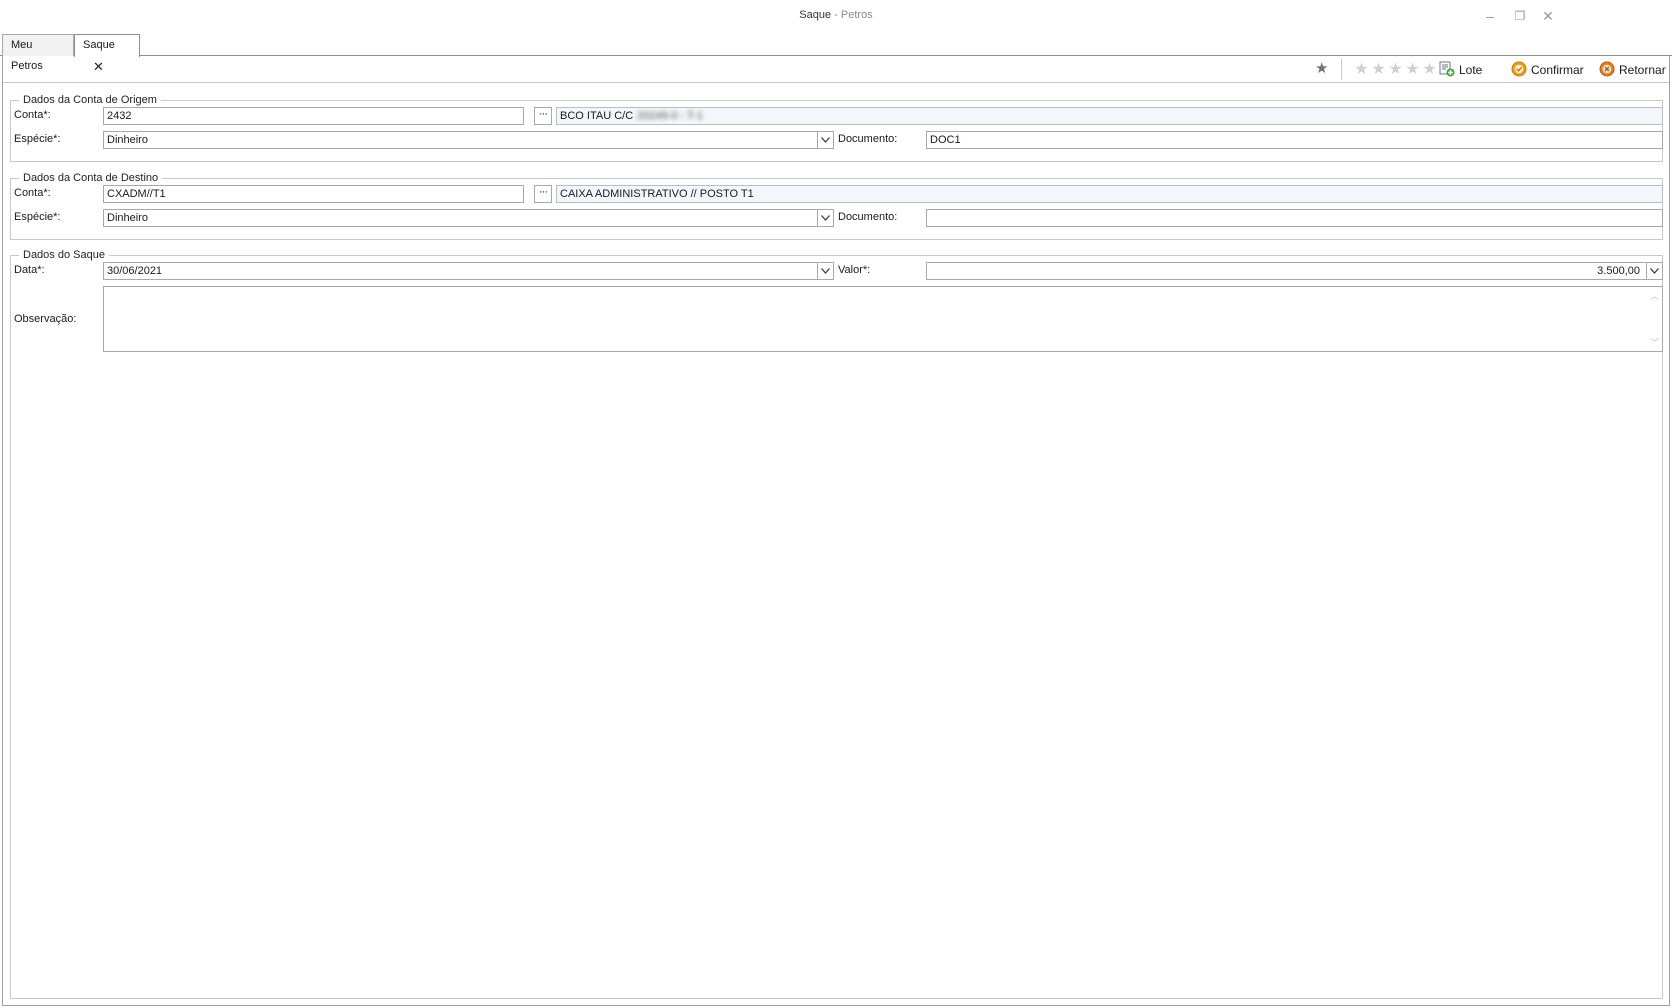  What do you see at coordinates (836, 53) in the screenshot?
I see `tab-strip: Meu Petros Saque✕` at bounding box center [836, 53].